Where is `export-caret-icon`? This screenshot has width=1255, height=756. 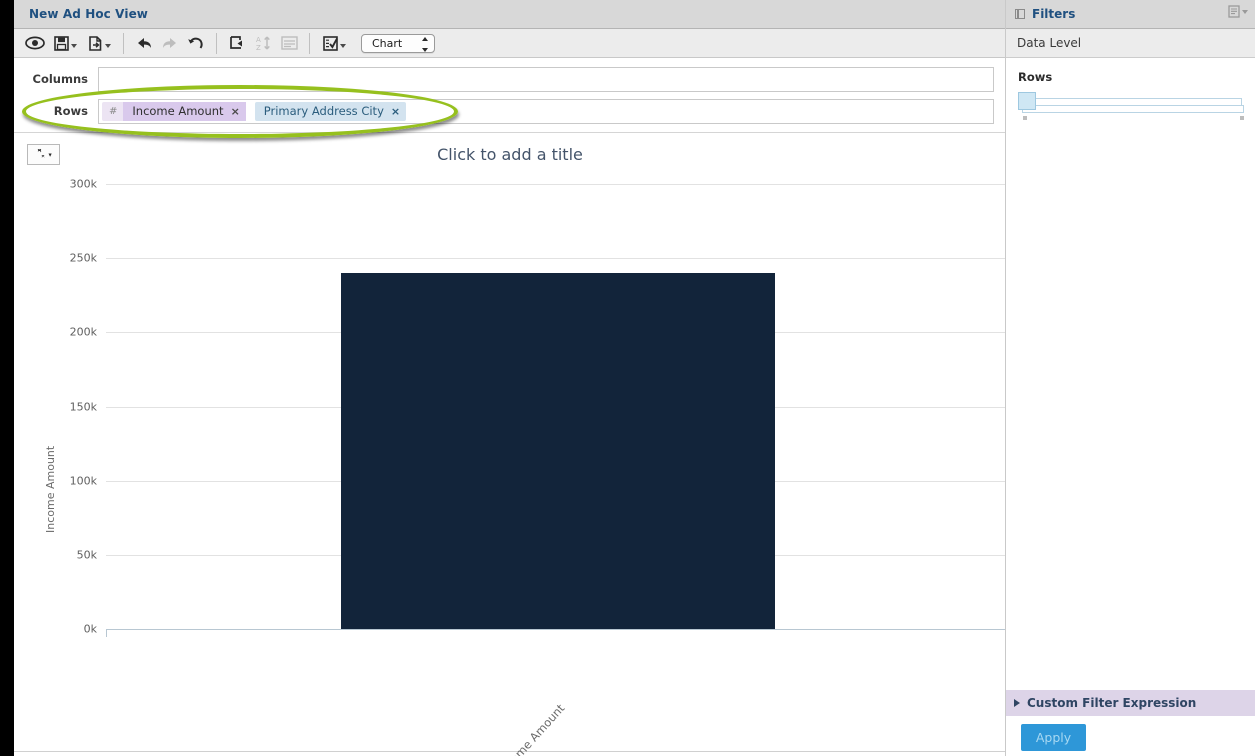 export-caret-icon is located at coordinates (107, 45).